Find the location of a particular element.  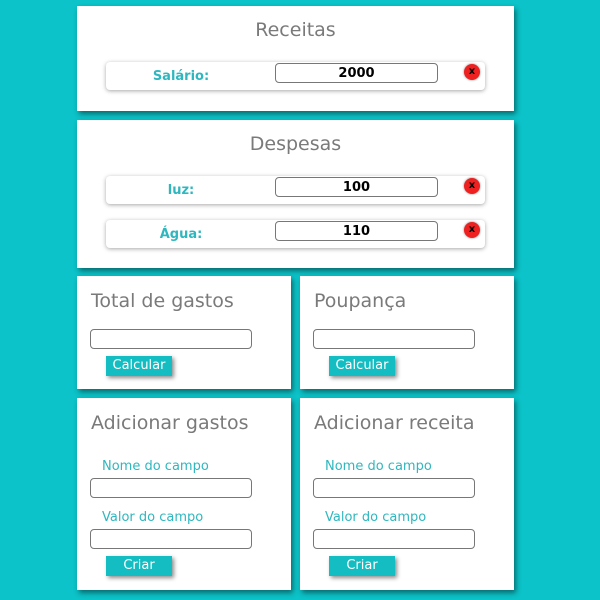

delete-receita-button: x is located at coordinates (472, 72).